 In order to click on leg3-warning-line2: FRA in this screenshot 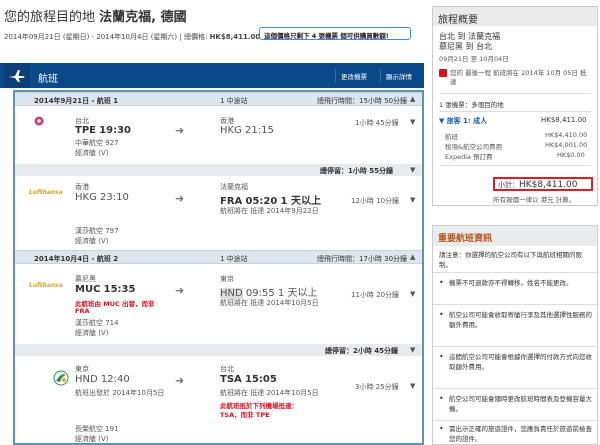, I will do `click(82, 311)`.